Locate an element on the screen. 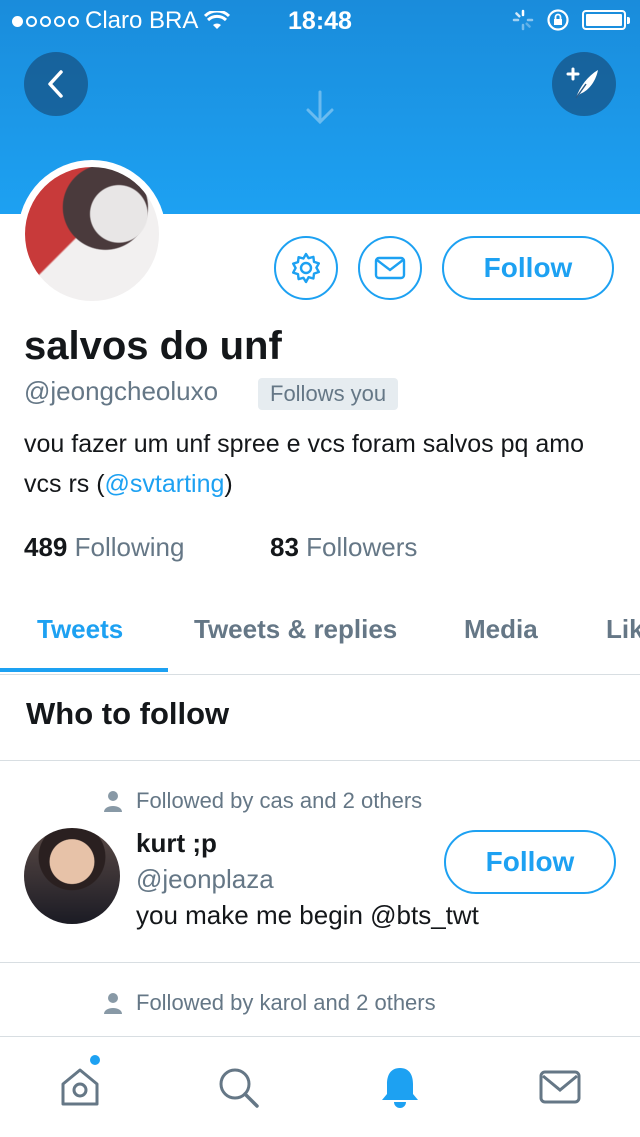 The width and height of the screenshot is (640, 1137). bio-text-end: ) is located at coordinates (228, 484).